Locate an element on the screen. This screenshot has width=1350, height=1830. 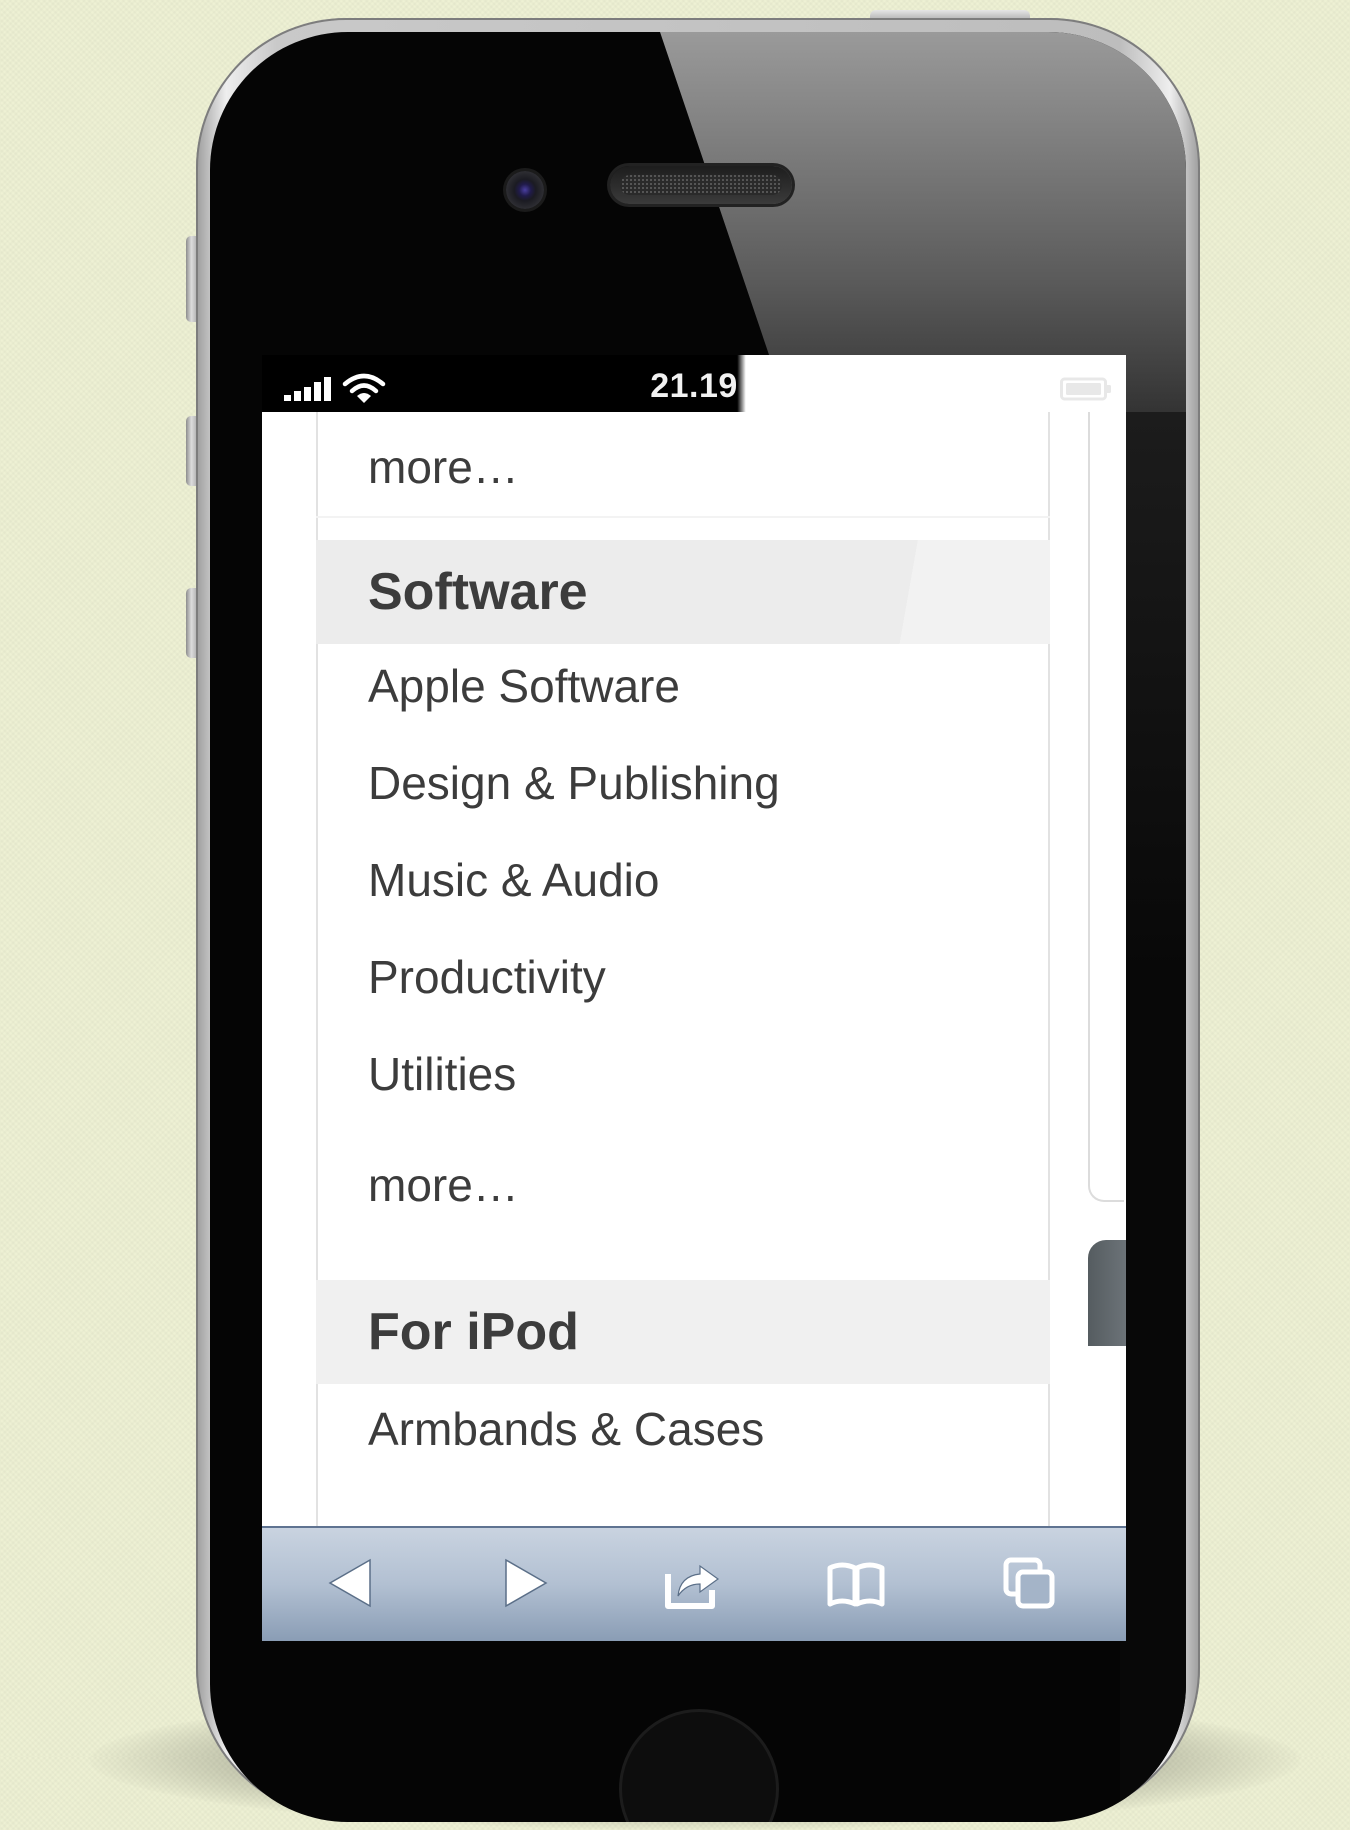
bookmarks-icon is located at coordinates (856, 1583).